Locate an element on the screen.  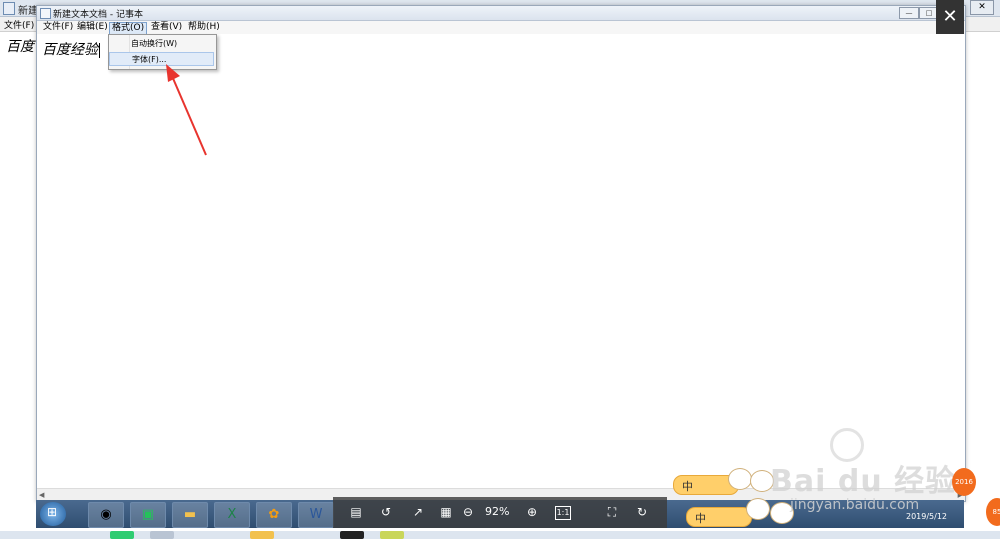
fit-screen-icon: ⛶ is located at coordinates (612, 512).